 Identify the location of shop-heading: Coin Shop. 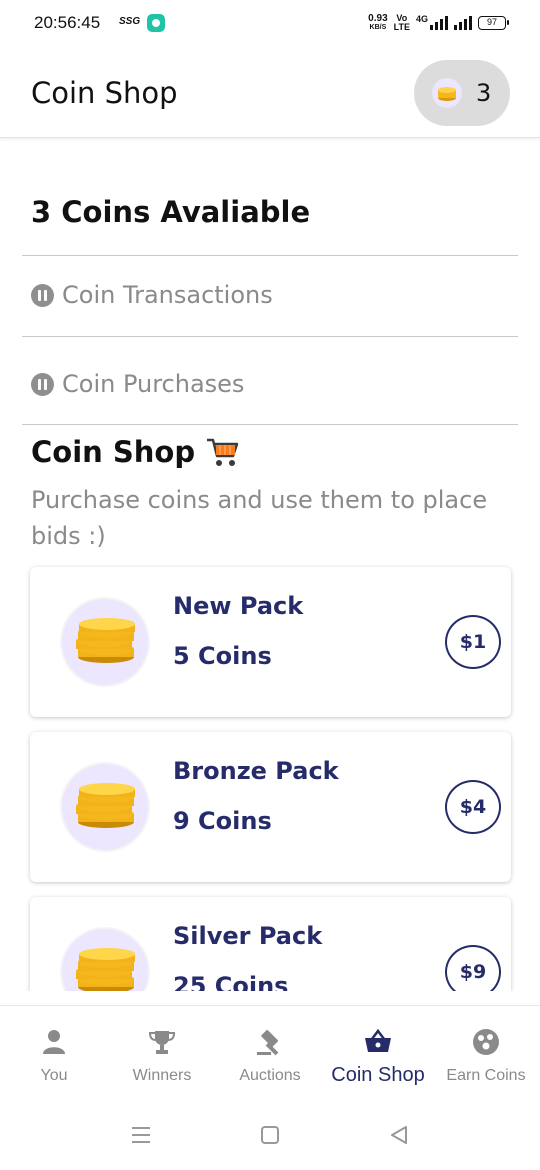
(135, 452).